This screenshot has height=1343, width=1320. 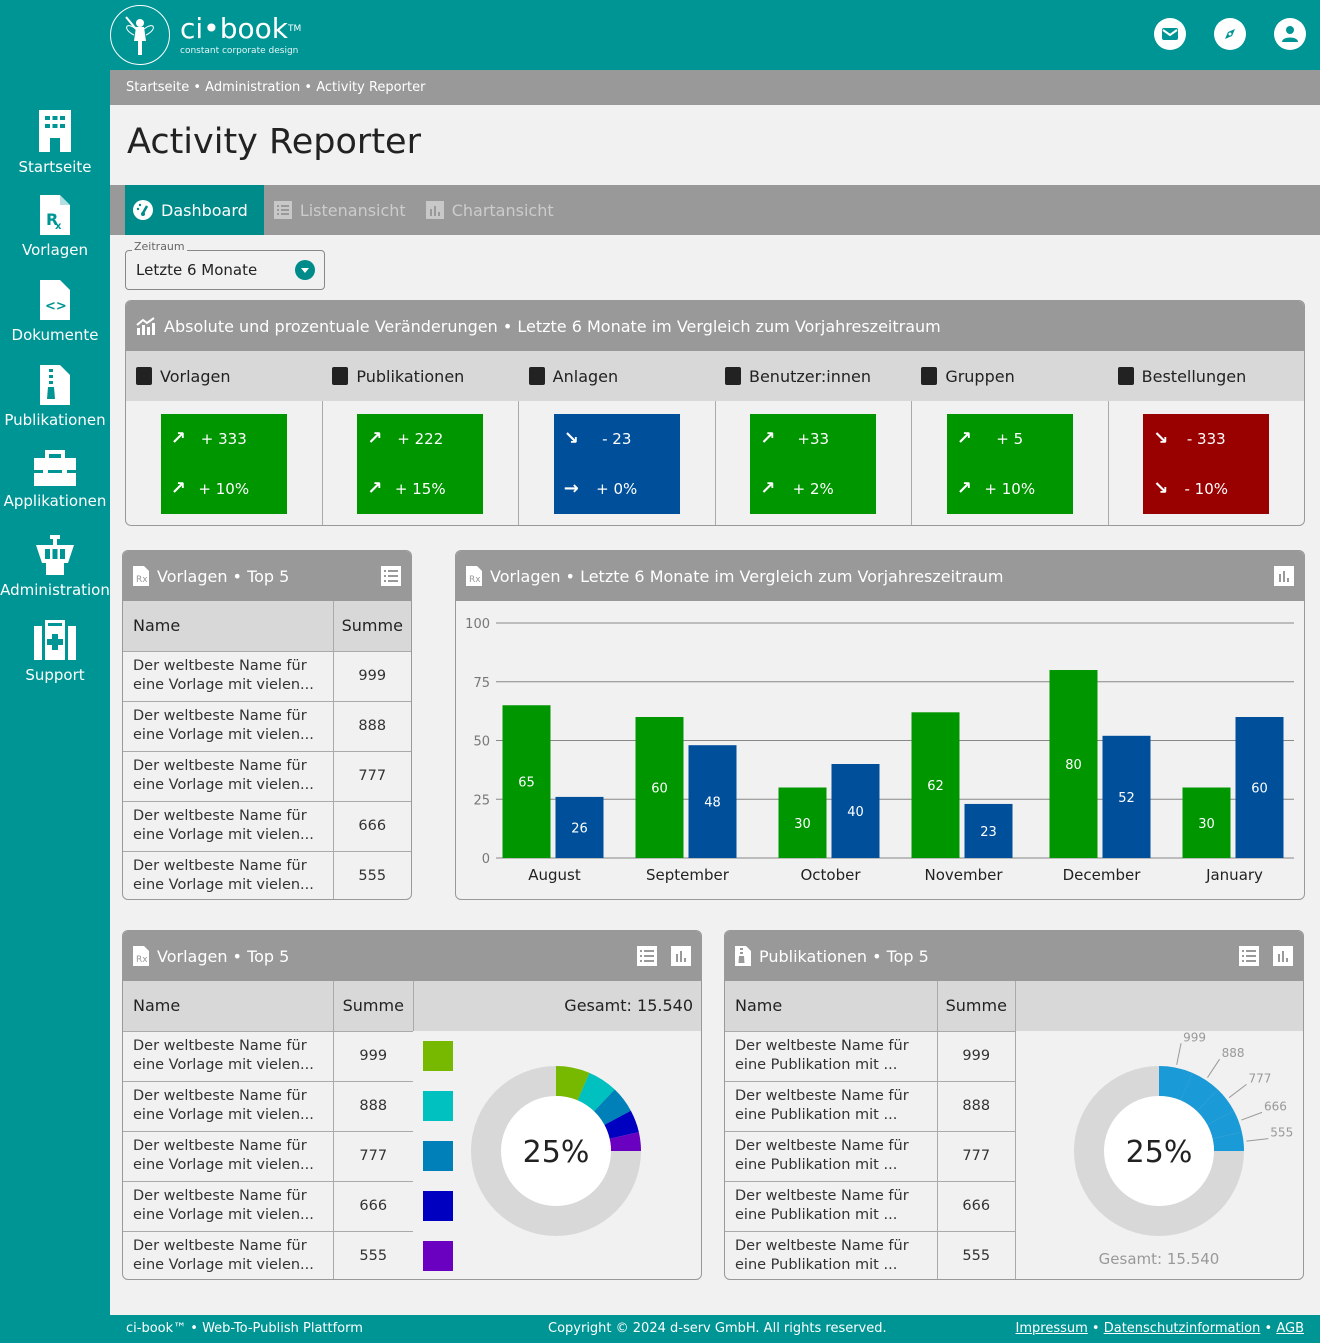 What do you see at coordinates (813, 438) in the screenshot?
I see `kpi-abs-value: +33` at bounding box center [813, 438].